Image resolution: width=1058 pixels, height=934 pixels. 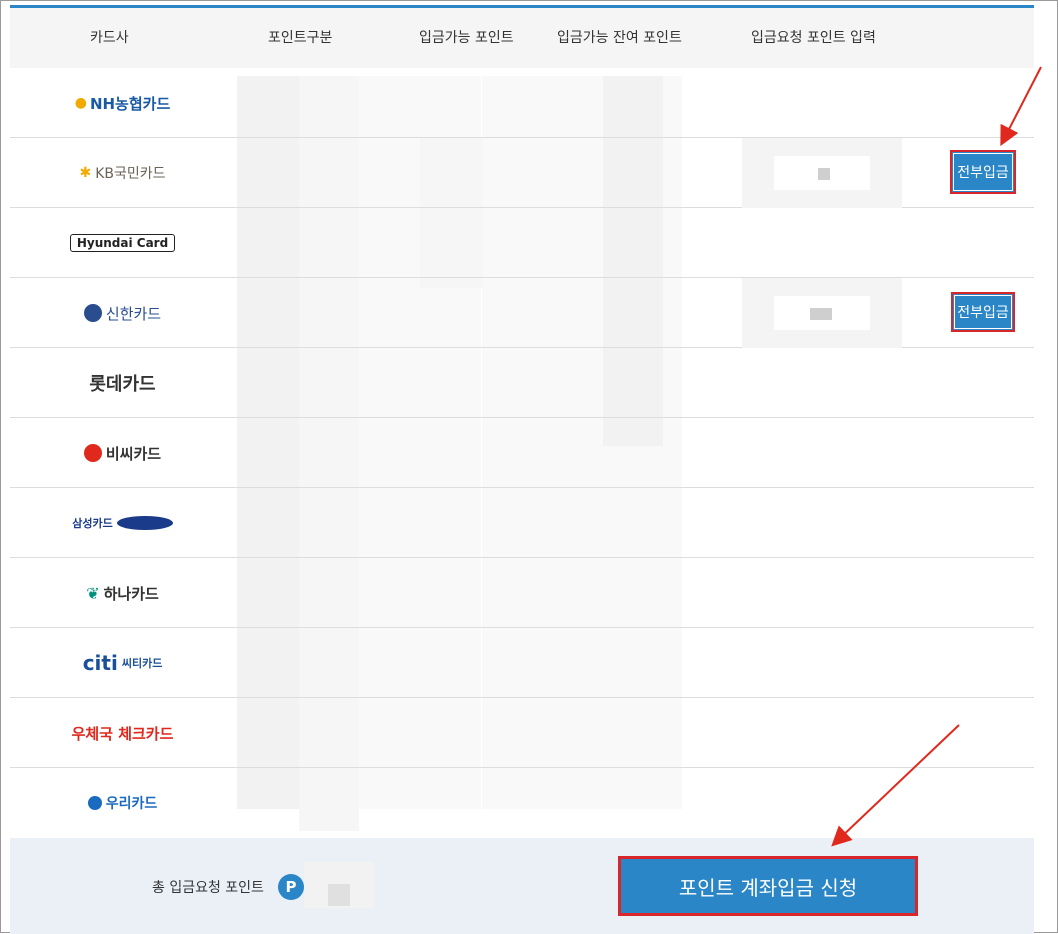 What do you see at coordinates (619, 38) in the screenshot?
I see `header-available-remaining: 입금가능 잔여 포인트` at bounding box center [619, 38].